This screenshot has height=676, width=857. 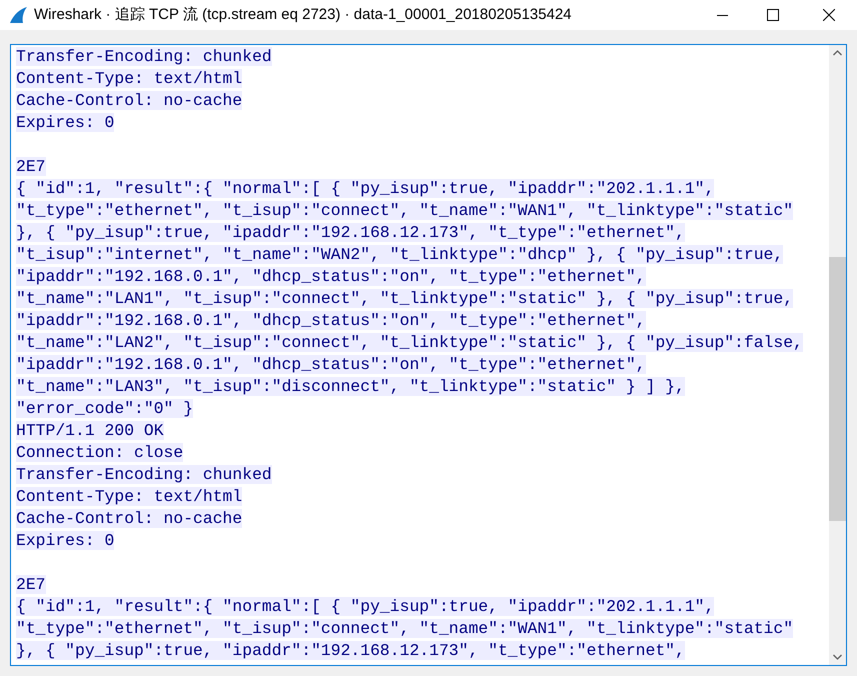 I want to click on window-title: Wireshark · 追踪 TCP 流 (tcp.stream eq 2723) · data-1_00001_20180205135424, so click(x=303, y=14).